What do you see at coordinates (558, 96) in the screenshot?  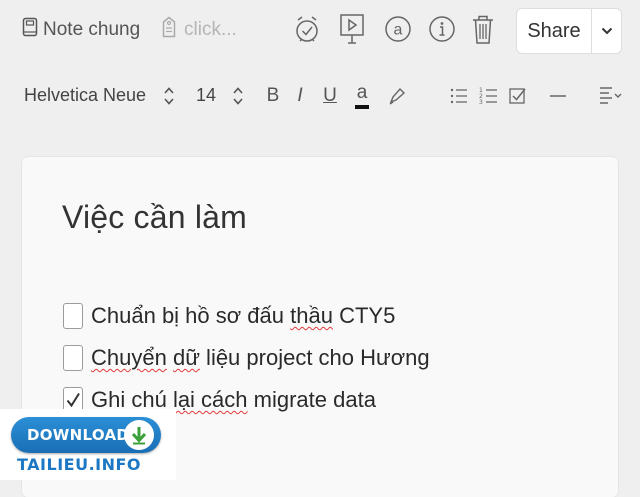 I see `horizontal-rule-icon` at bounding box center [558, 96].